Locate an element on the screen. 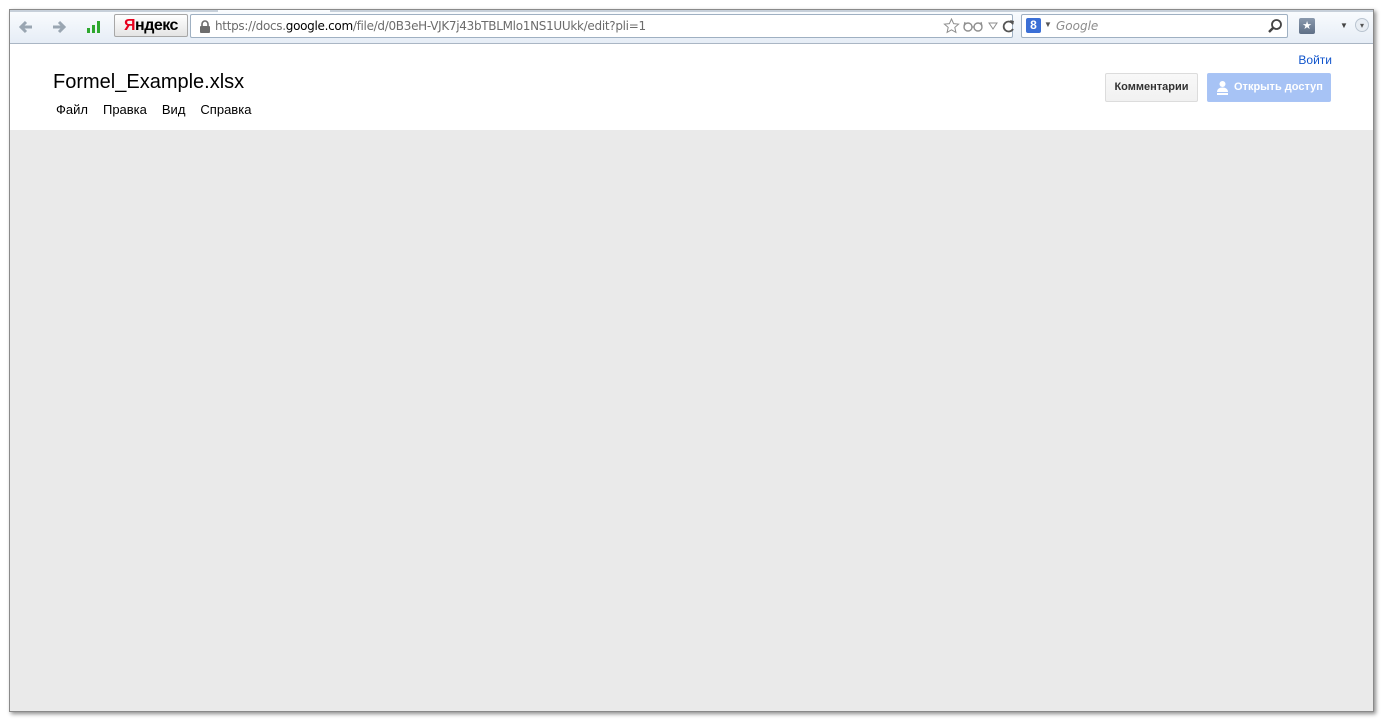  share-button-label: Открыть доступ is located at coordinates (1278, 87).